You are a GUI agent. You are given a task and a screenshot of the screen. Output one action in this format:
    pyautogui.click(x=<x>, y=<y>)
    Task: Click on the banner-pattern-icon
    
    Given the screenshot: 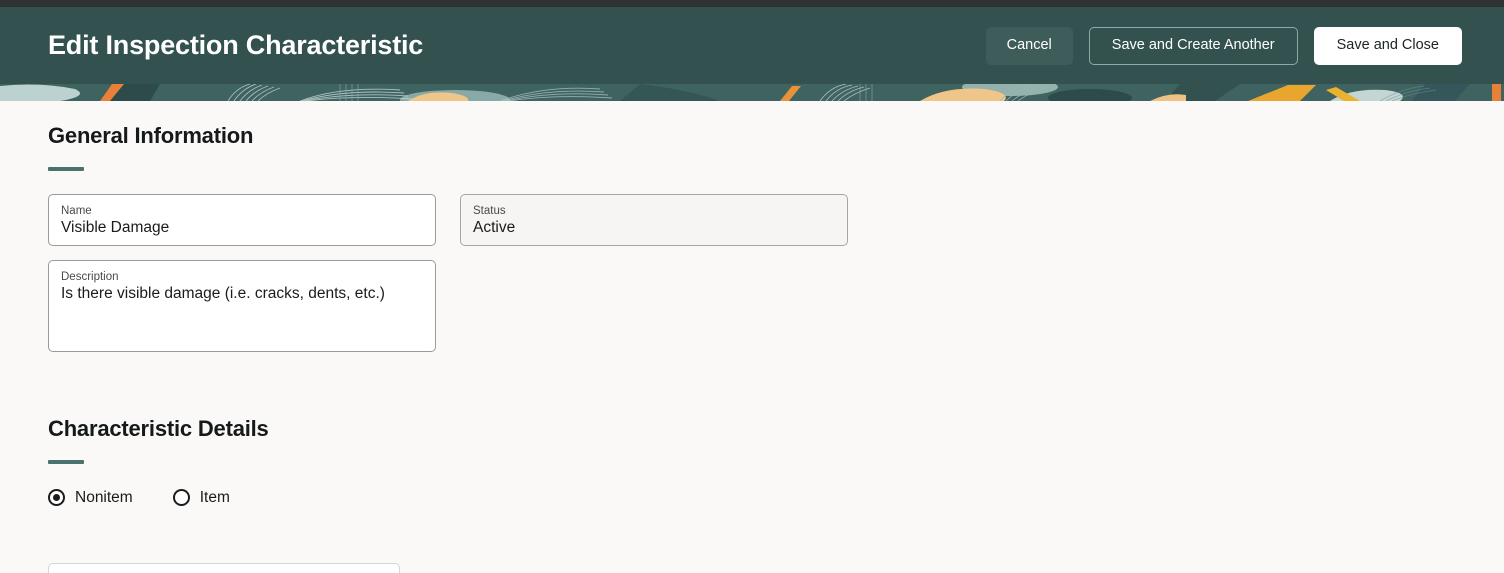 What is the action you would take?
    pyautogui.click(x=752, y=92)
    